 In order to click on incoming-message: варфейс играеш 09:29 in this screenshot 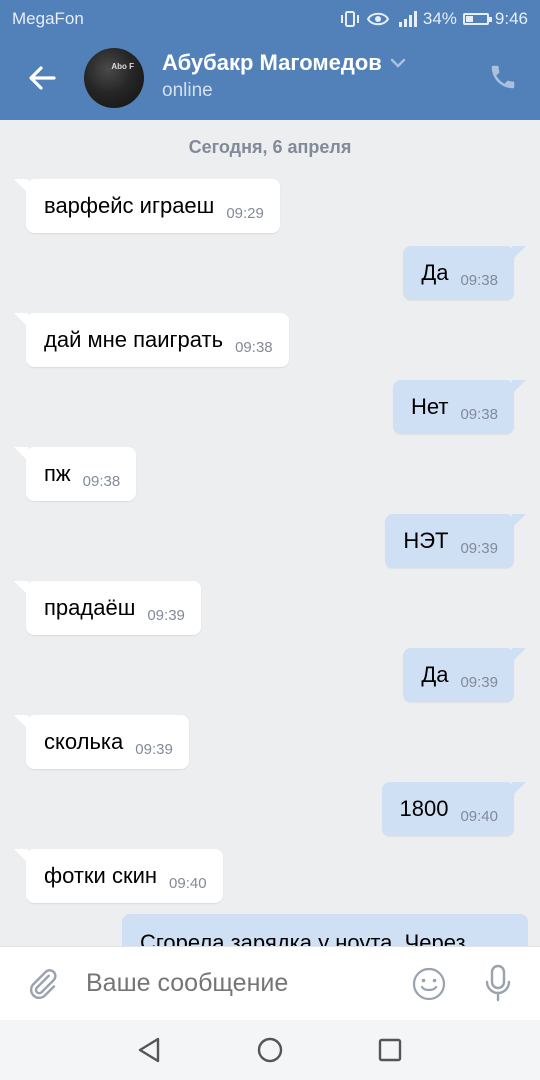, I will do `click(147, 206)`.